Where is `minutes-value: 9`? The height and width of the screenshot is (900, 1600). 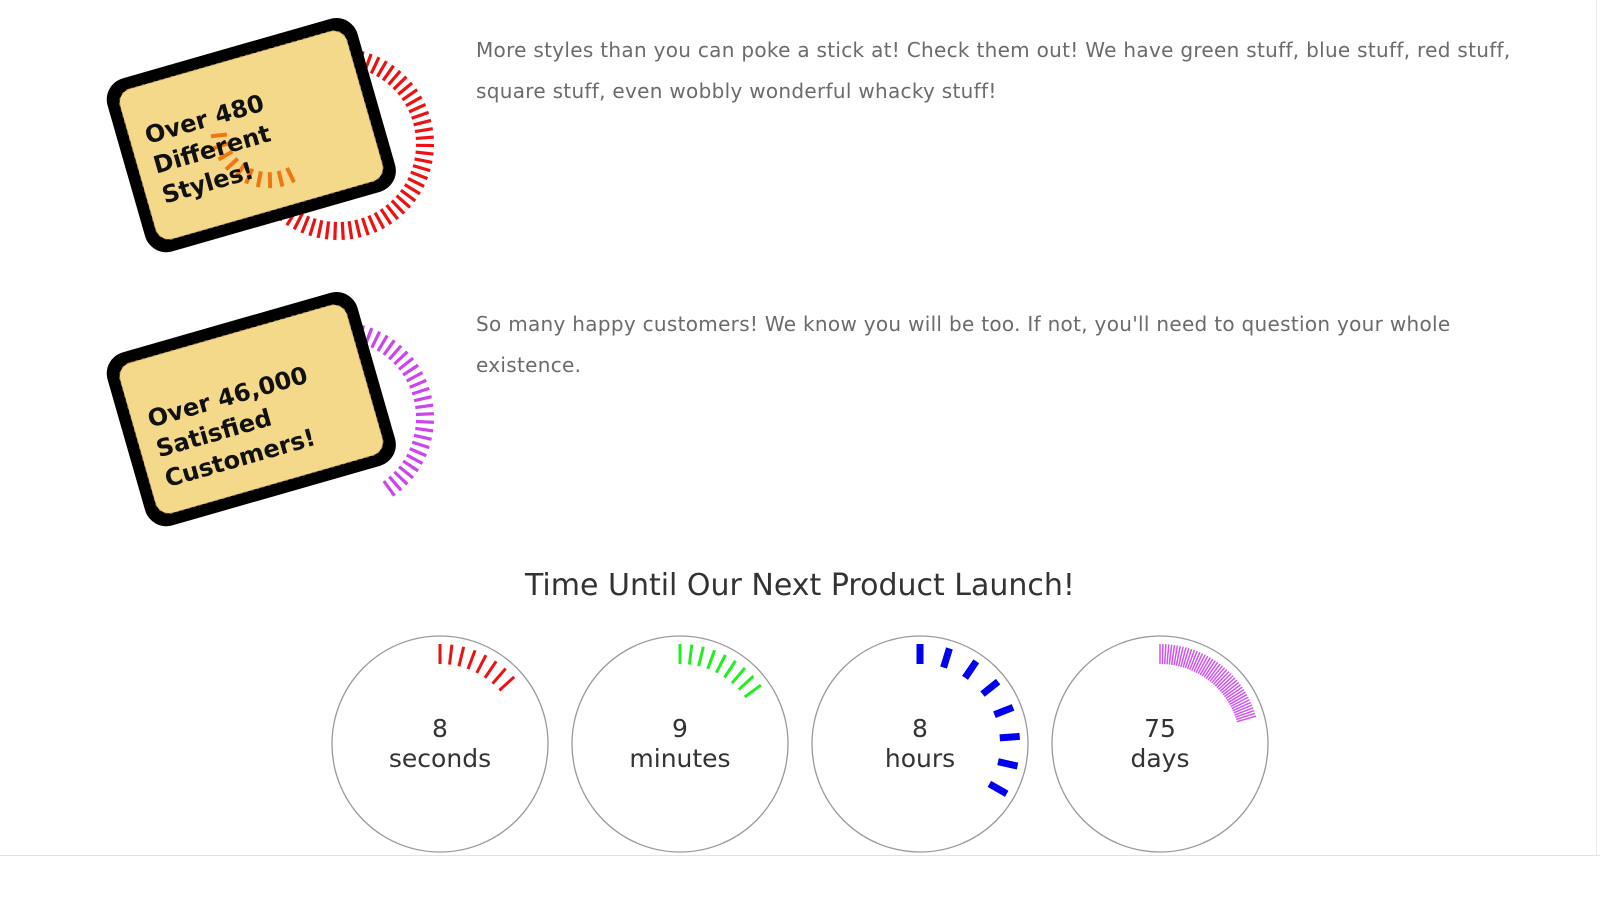
minutes-value: 9 is located at coordinates (680, 728).